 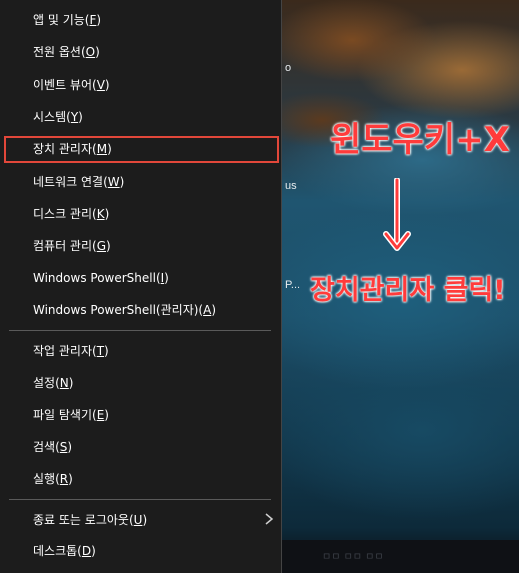 What do you see at coordinates (140, 20) in the screenshot?
I see `menu-item-apps-features: 앱 및 기능(F)` at bounding box center [140, 20].